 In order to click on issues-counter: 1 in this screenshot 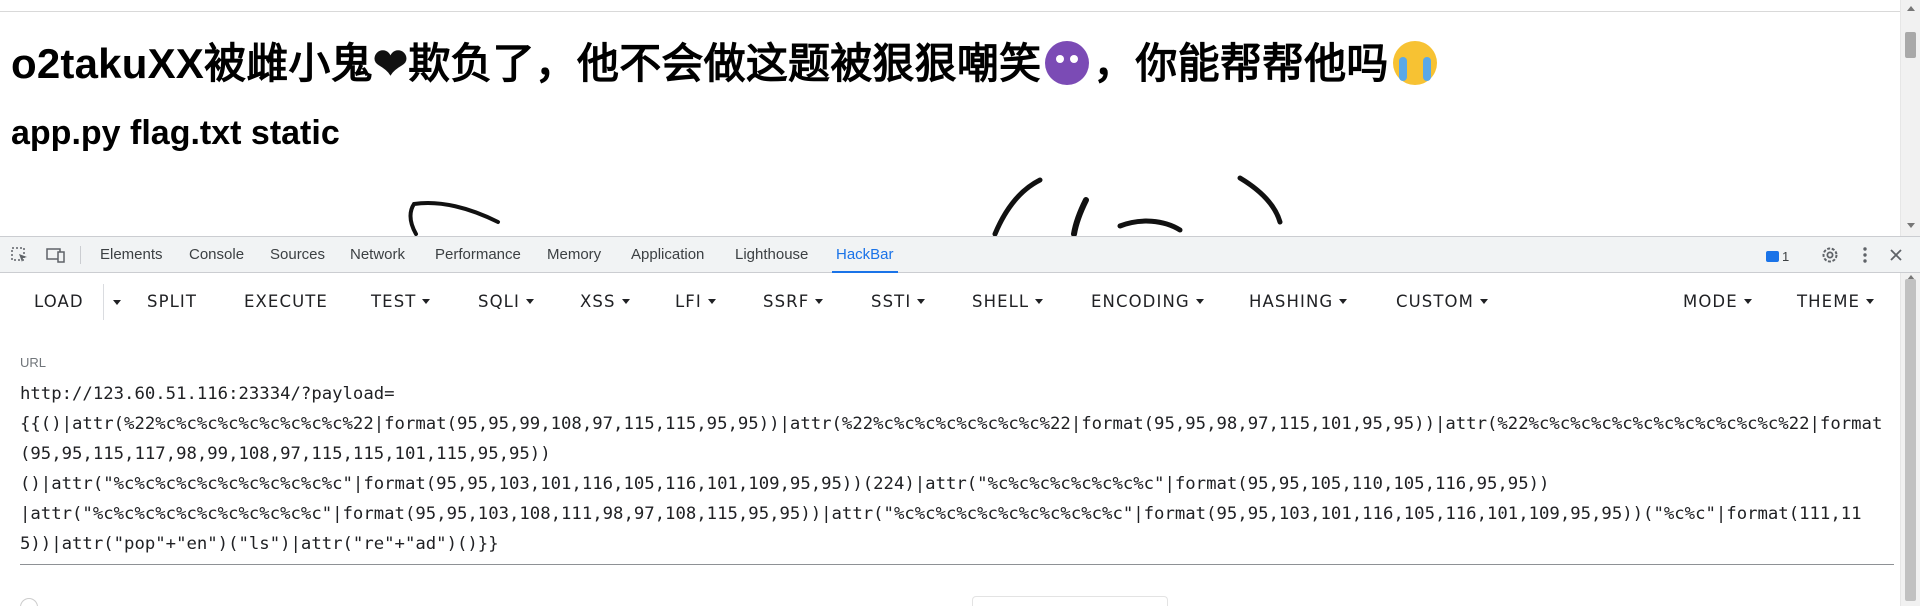, I will do `click(1777, 256)`.